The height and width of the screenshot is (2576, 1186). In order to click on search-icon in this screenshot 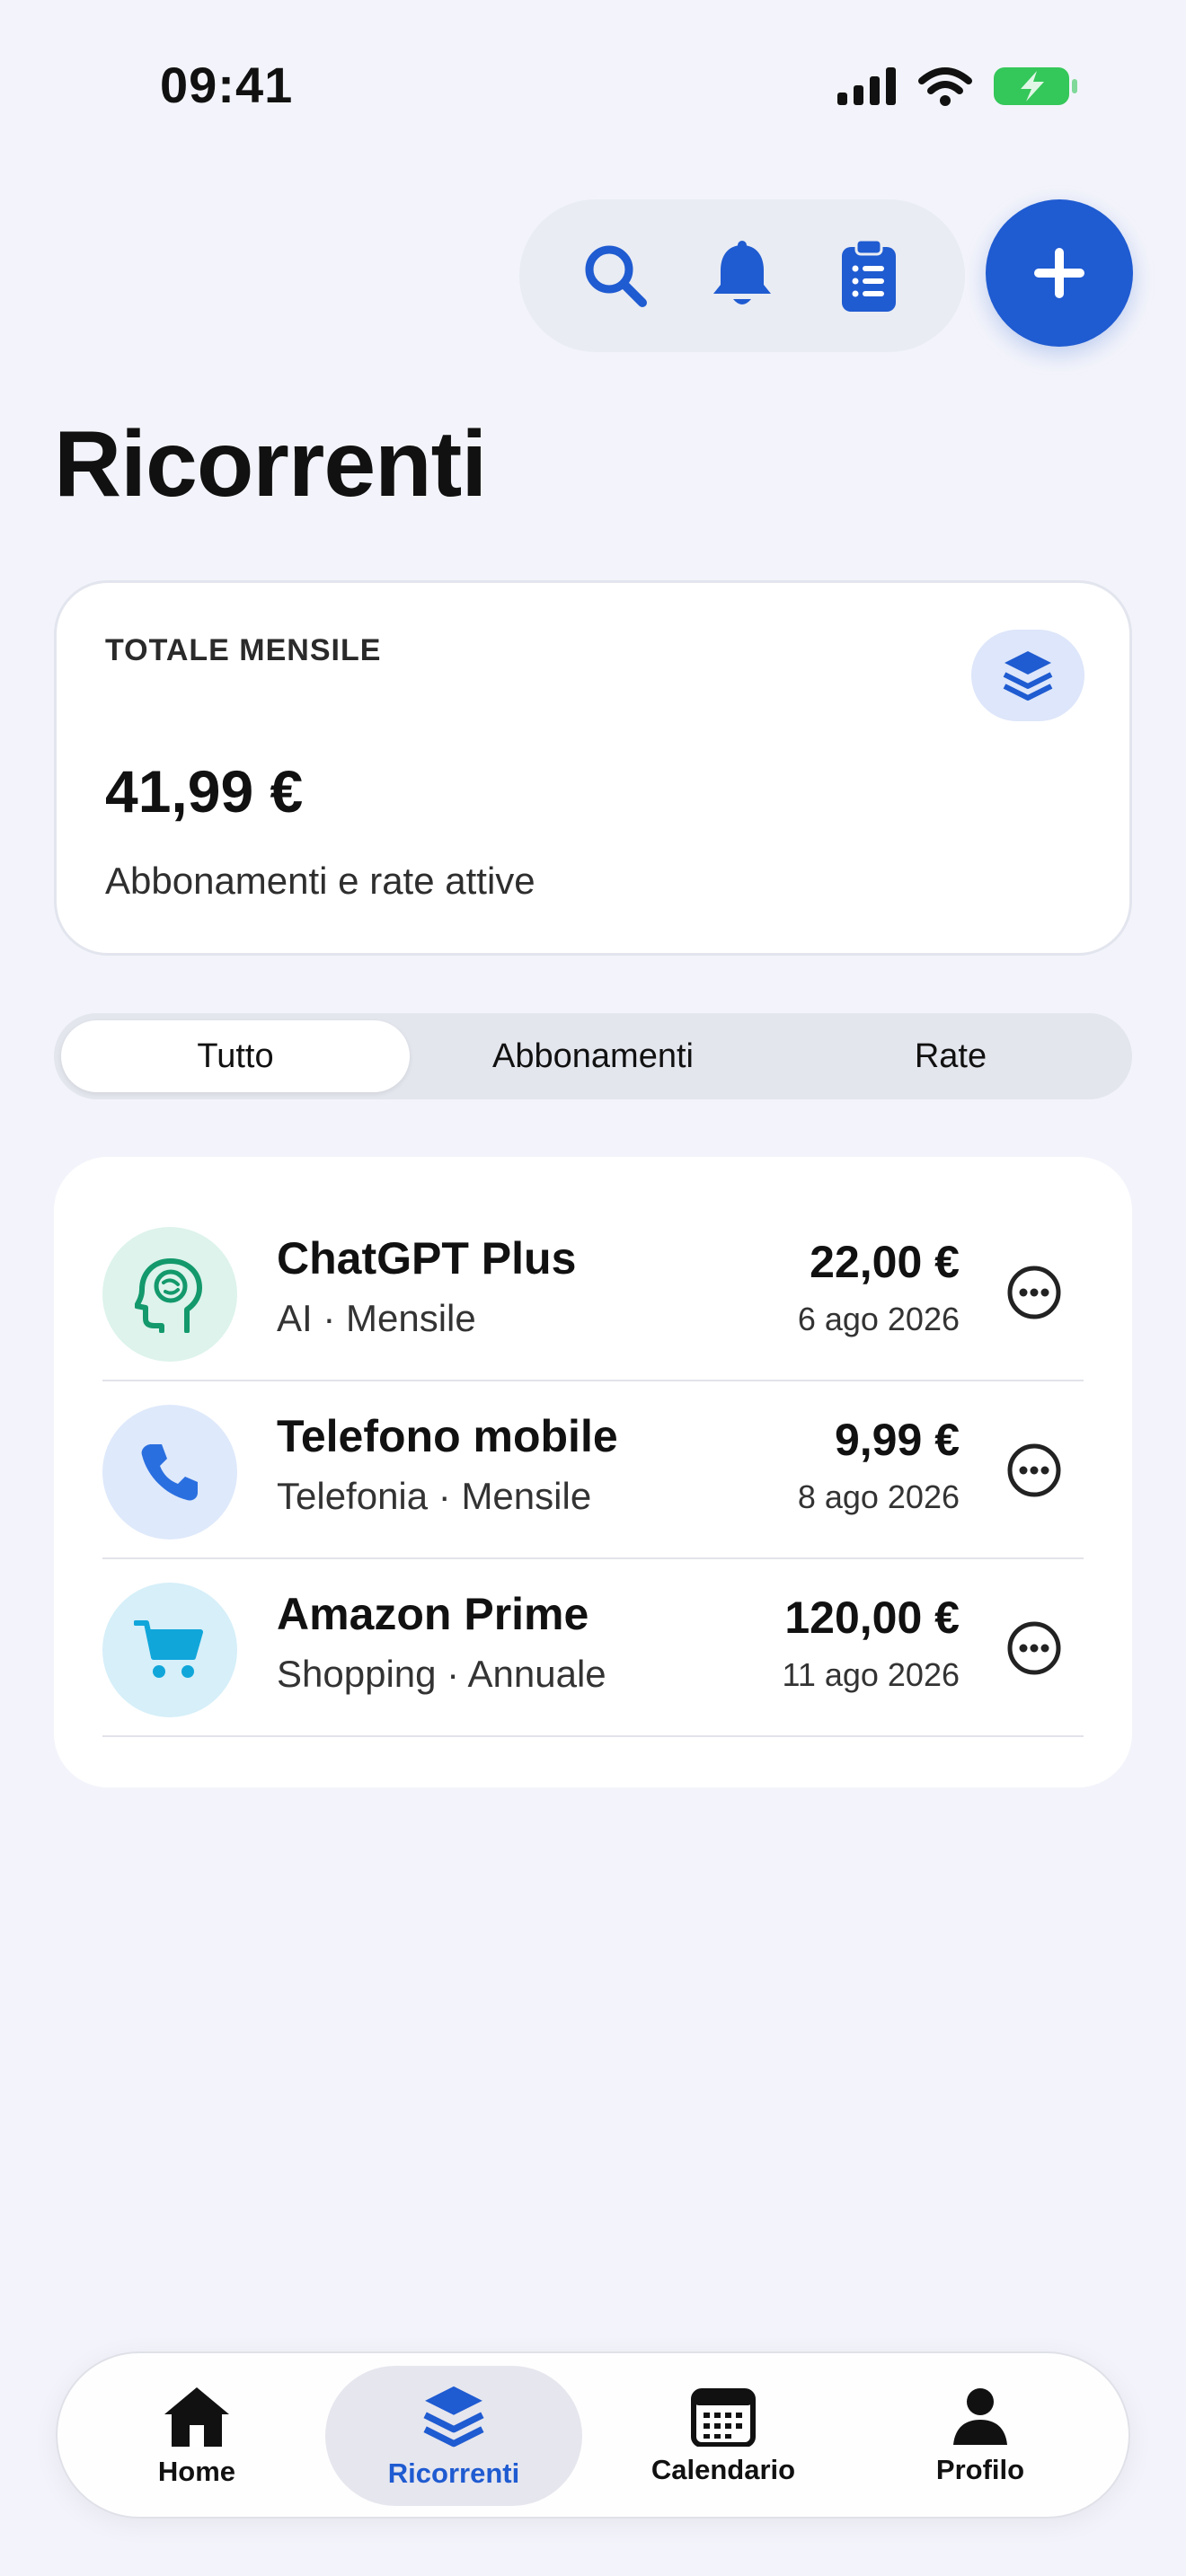, I will do `click(616, 276)`.